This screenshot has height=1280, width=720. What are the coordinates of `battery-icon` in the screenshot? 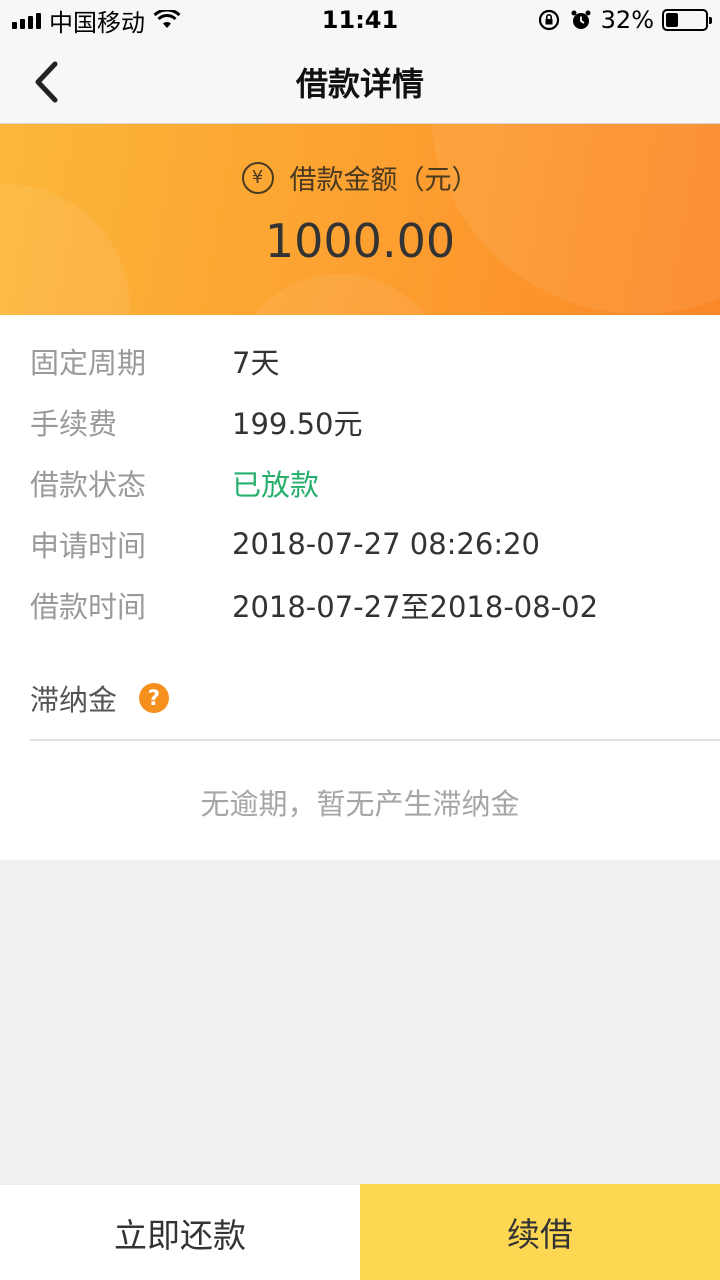 It's located at (687, 20).